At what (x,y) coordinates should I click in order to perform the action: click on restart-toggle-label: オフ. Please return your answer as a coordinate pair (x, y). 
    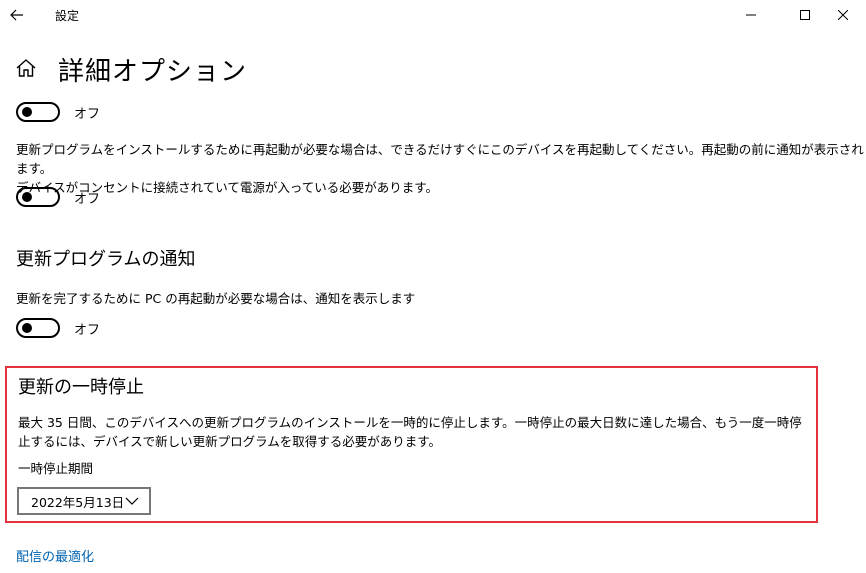
    Looking at the image, I should click on (87, 199).